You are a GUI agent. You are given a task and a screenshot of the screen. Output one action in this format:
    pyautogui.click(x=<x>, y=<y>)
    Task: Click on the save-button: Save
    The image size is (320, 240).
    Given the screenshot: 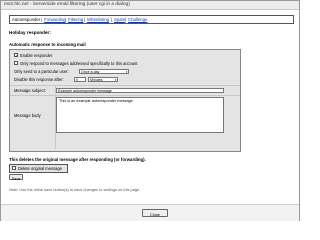 What is the action you would take?
    pyautogui.click(x=16, y=177)
    